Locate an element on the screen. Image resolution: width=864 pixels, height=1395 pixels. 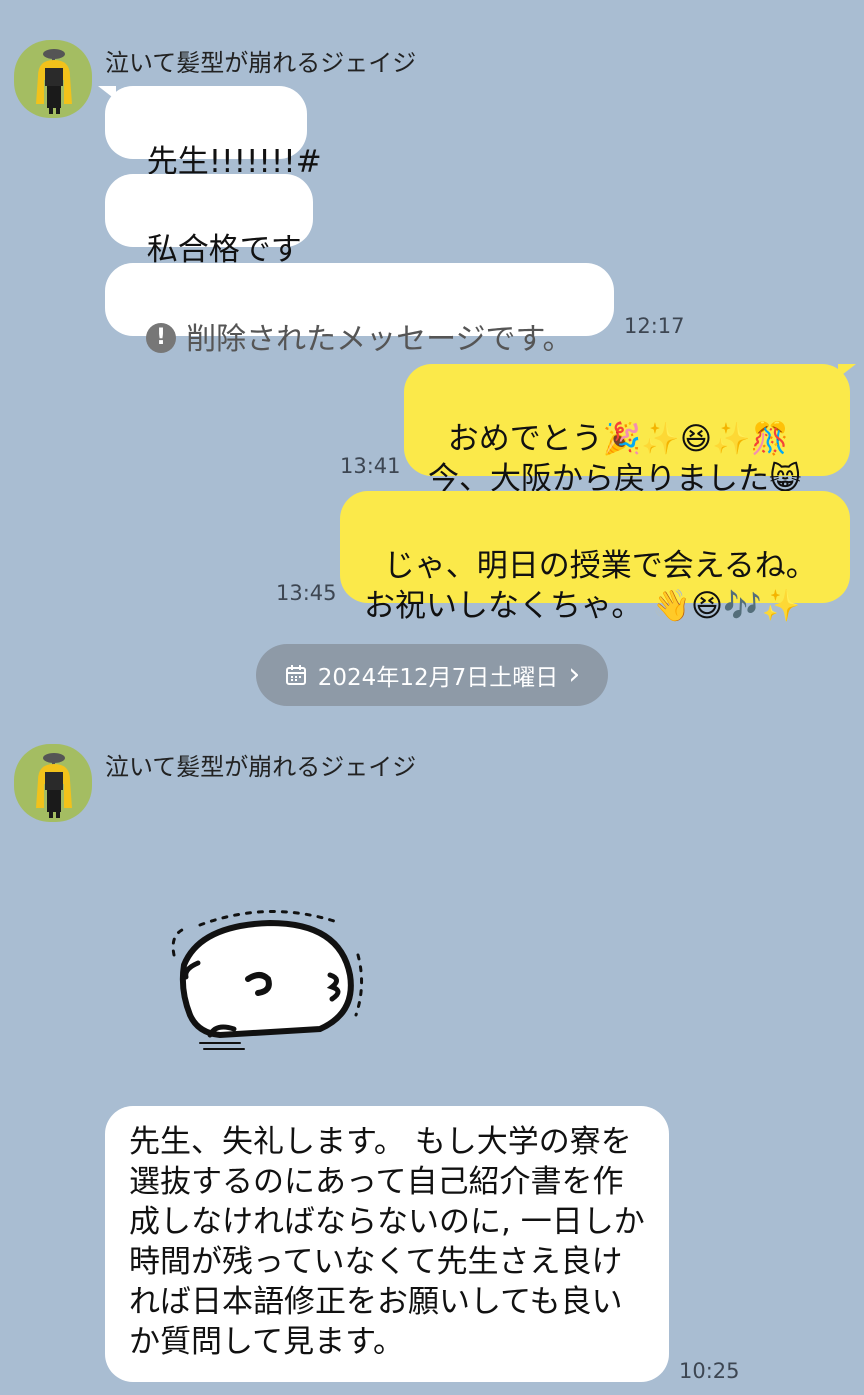
date-label: 2024年12月7日土曜日 is located at coordinates (438, 678).